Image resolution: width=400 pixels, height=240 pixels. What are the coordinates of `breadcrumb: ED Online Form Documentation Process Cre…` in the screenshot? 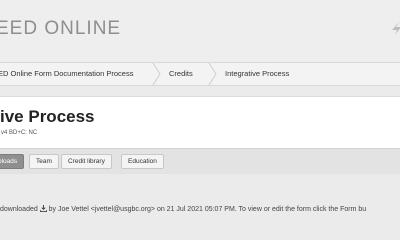 It's located at (200, 74).